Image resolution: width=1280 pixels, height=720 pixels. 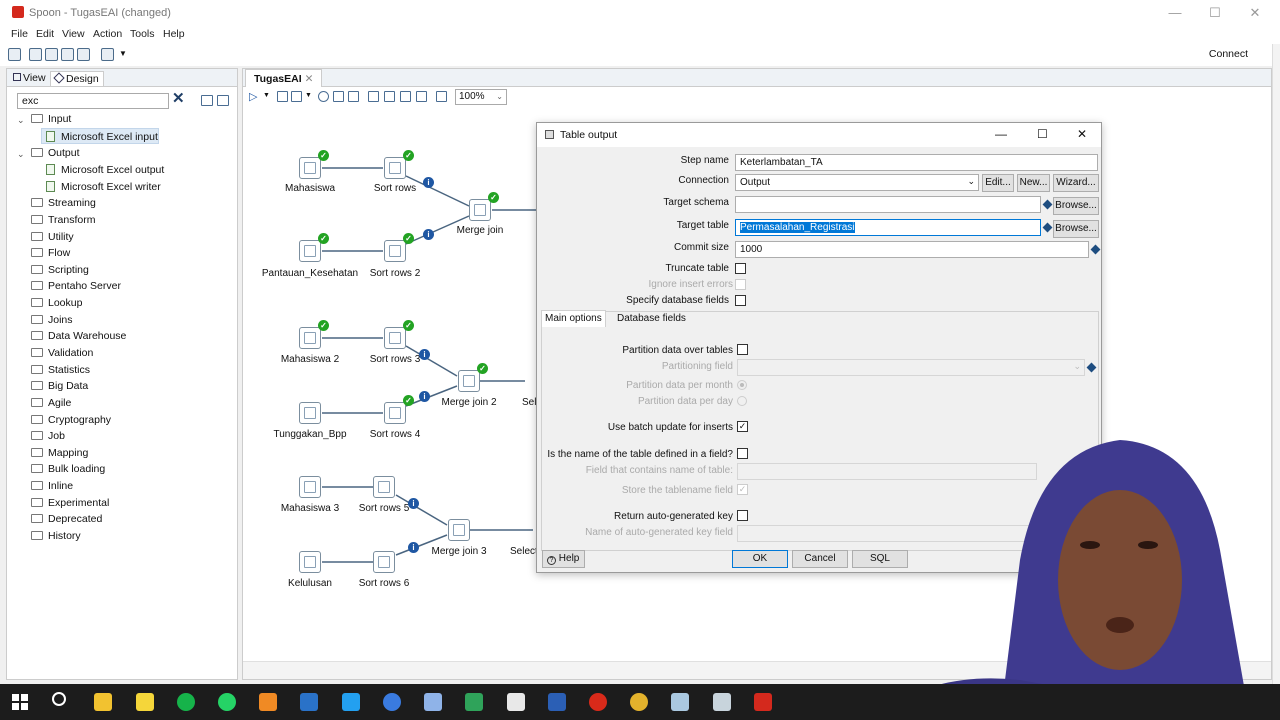 I want to click on chevron-down-icon: ⌄, so click(x=21, y=120).